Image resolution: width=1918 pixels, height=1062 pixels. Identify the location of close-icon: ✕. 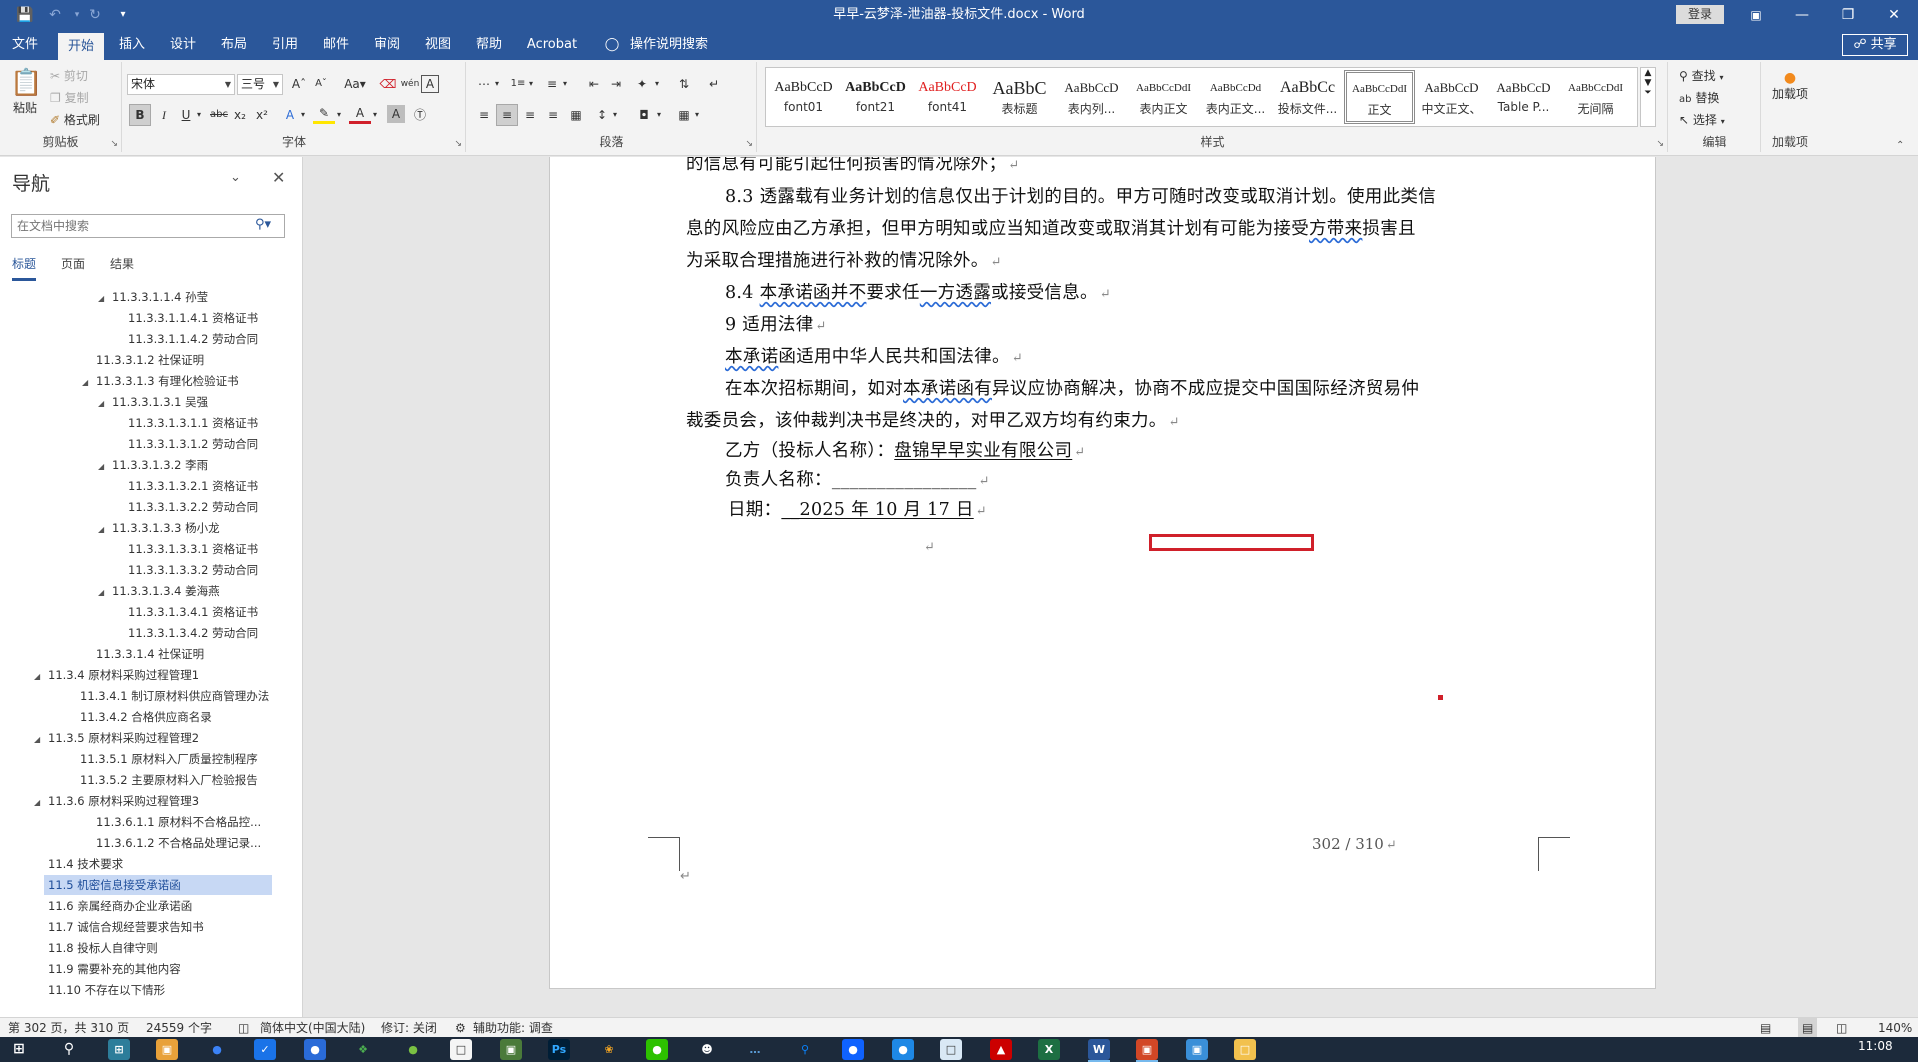
(278, 177).